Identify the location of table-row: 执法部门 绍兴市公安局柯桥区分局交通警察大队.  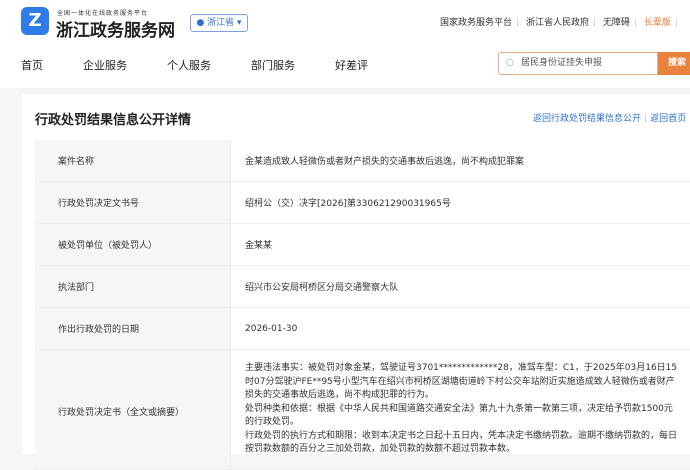
(362, 287).